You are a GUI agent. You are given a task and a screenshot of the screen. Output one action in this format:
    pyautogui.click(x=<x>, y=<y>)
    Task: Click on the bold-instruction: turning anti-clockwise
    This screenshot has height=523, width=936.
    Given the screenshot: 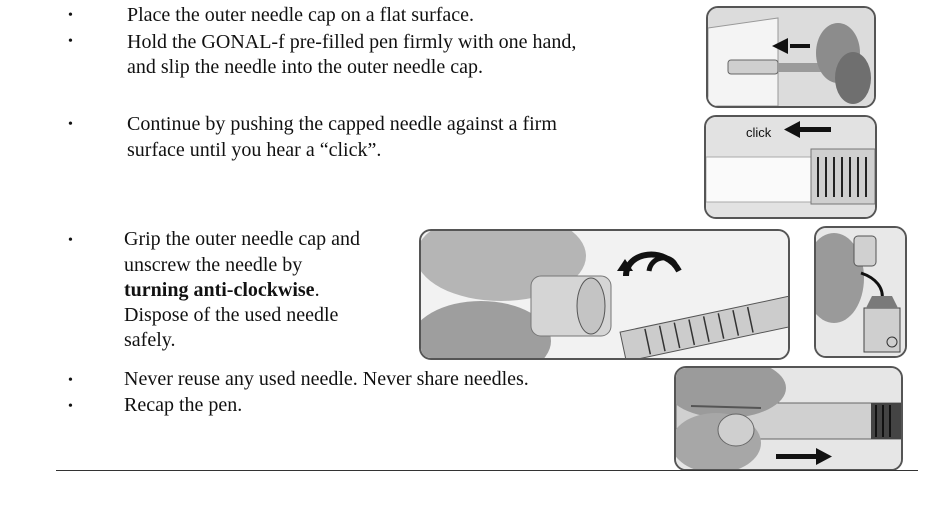 What is the action you would take?
    pyautogui.click(x=219, y=290)
    